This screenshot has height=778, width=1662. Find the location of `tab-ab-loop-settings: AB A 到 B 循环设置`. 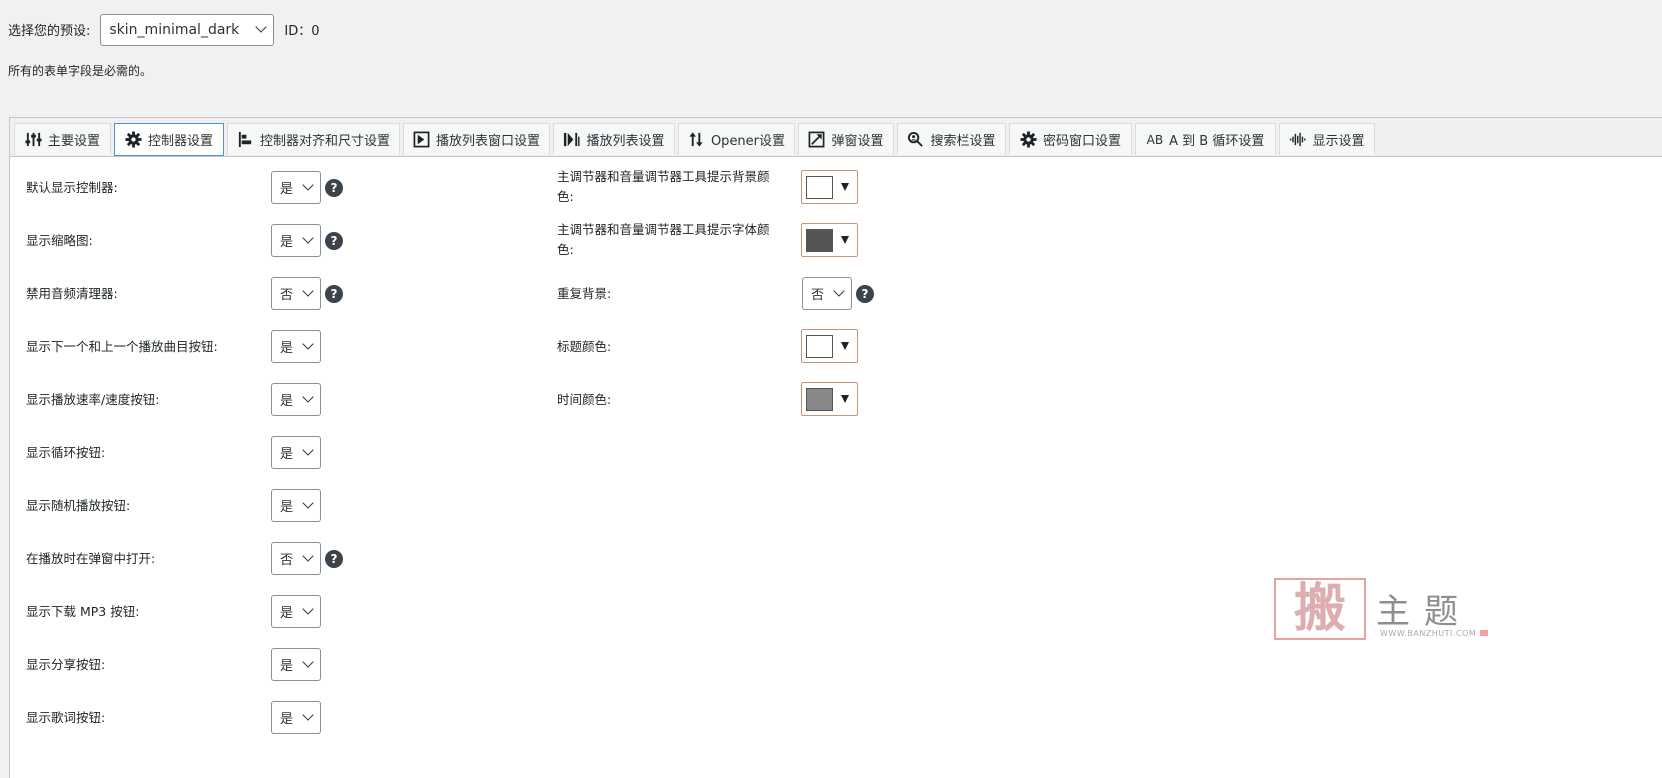

tab-ab-loop-settings: AB A 到 B 循环设置 is located at coordinates (1205, 139).